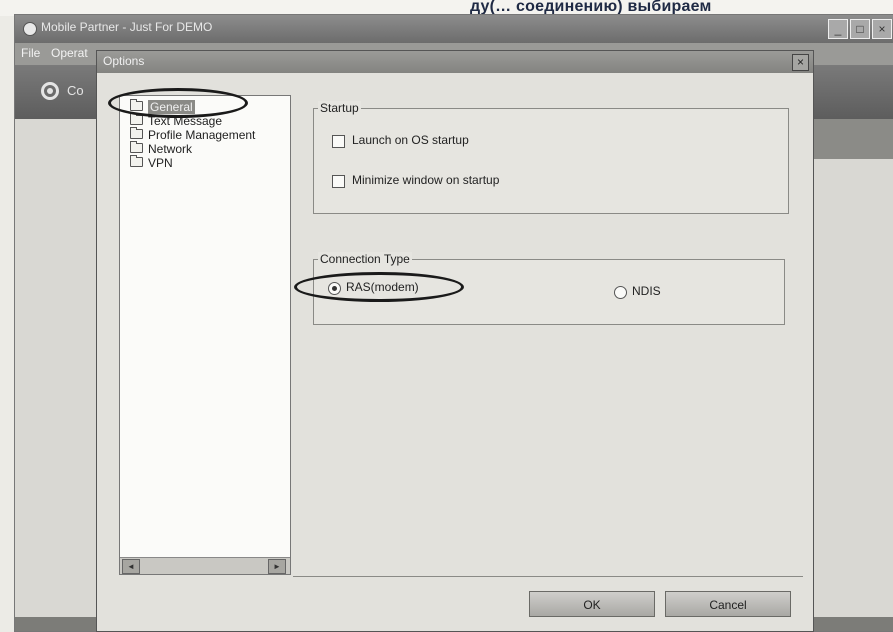  What do you see at coordinates (455, 62) in the screenshot?
I see `dialog-titlebar: Options ×` at bounding box center [455, 62].